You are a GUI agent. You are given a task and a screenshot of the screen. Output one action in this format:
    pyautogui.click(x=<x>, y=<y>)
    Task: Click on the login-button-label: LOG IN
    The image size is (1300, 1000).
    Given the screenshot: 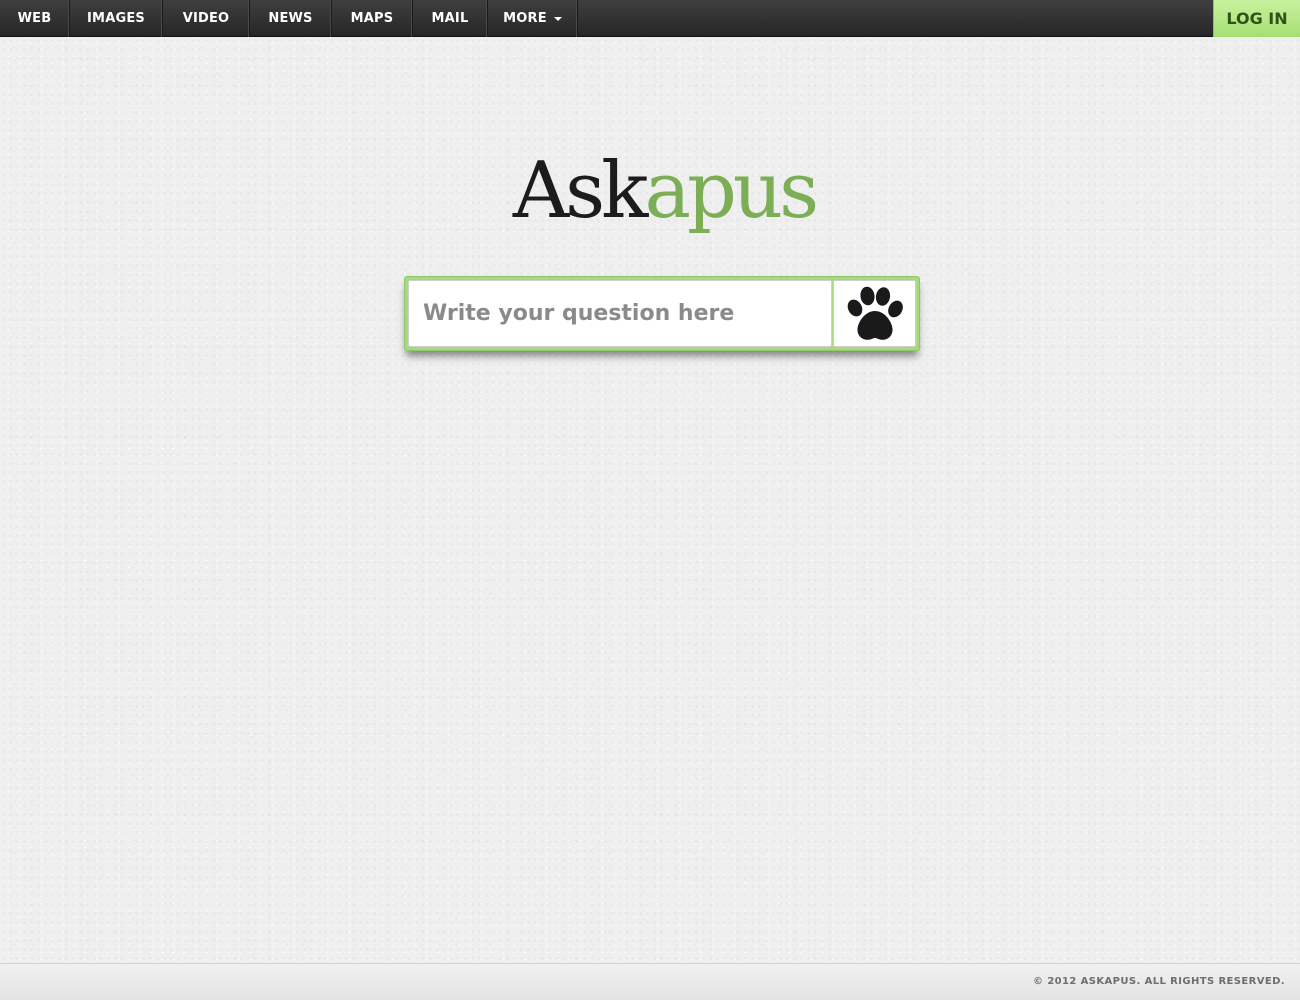 What is the action you would take?
    pyautogui.click(x=1257, y=18)
    